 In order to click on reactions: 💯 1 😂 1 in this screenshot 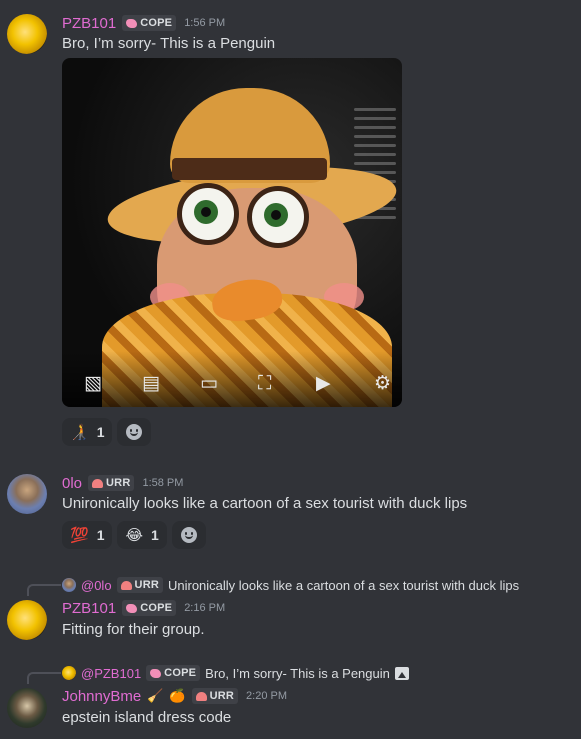, I will do `click(134, 535)`.